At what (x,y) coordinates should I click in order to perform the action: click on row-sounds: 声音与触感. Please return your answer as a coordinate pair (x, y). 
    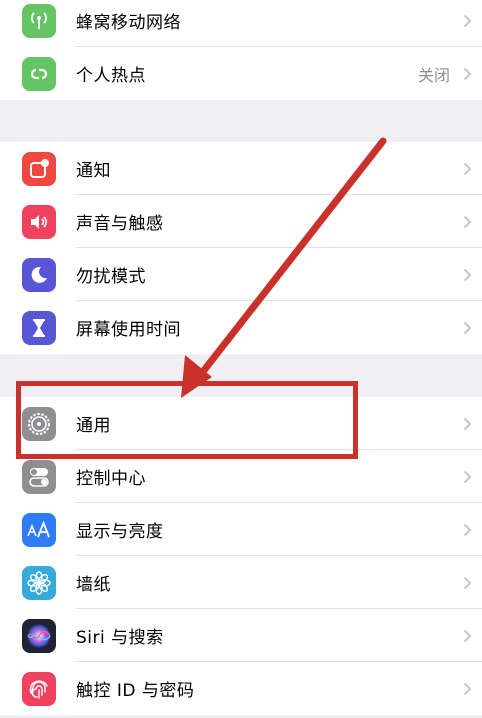
    Looking at the image, I should click on (241, 221).